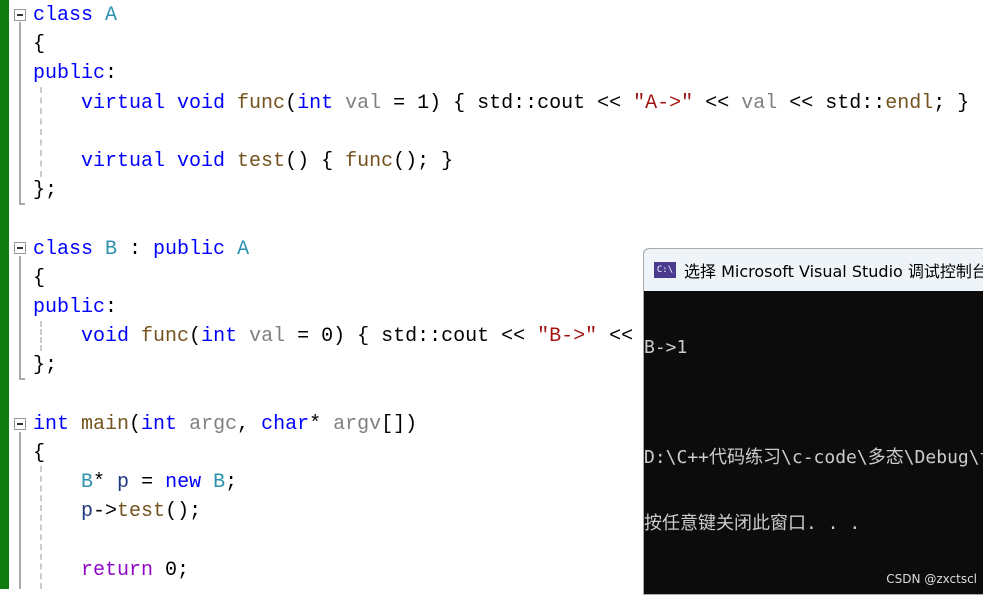  Describe the element at coordinates (147, 483) in the screenshot. I see `code-token: =` at that location.